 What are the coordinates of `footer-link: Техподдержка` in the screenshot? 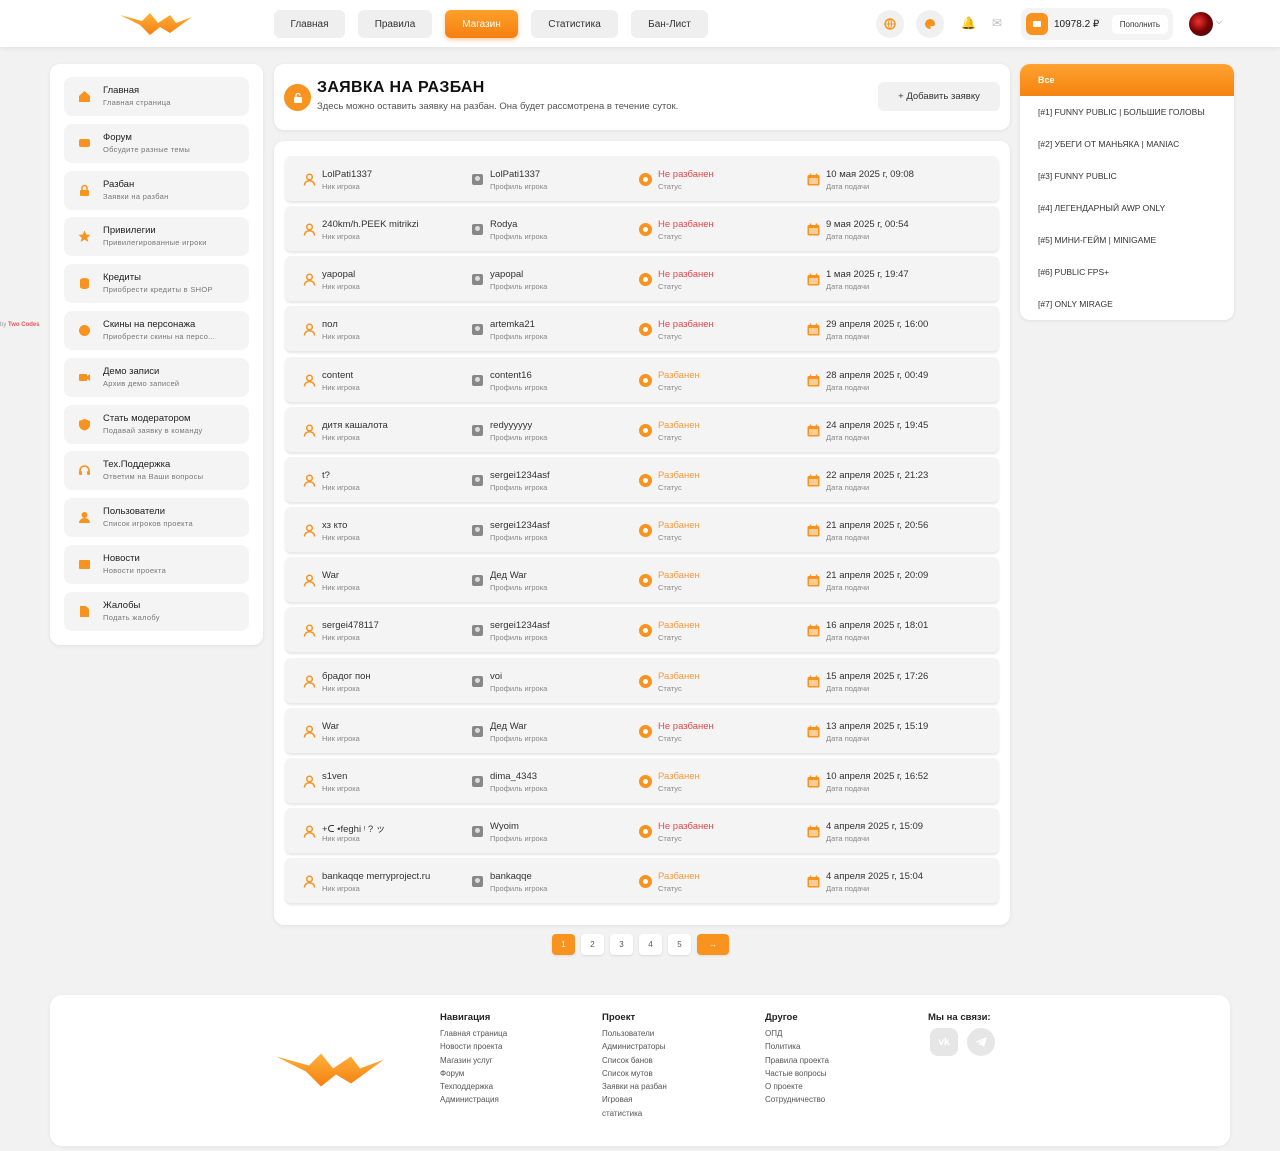 It's located at (473, 1086).